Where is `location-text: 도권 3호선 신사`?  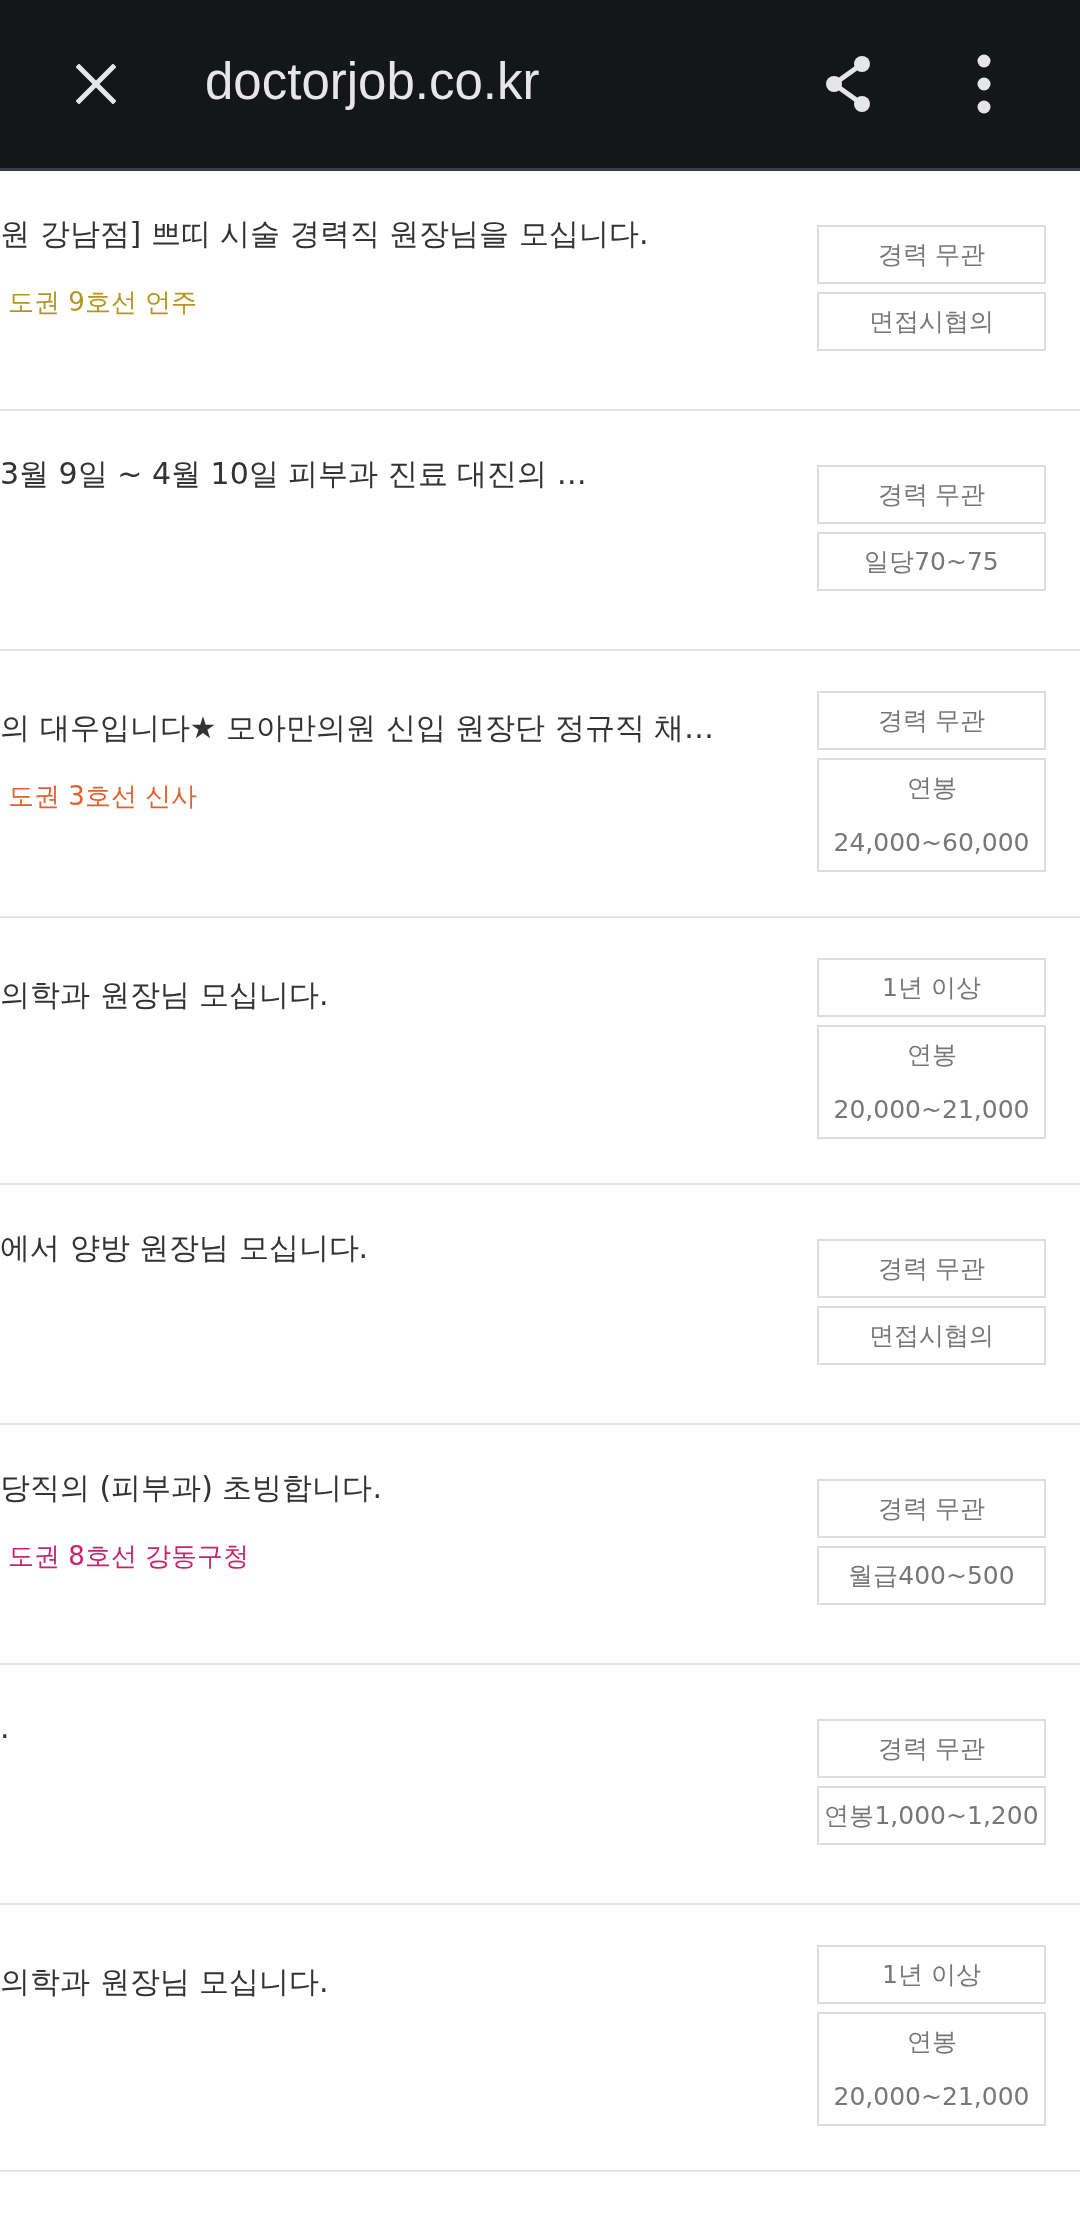 location-text: 도권 3호선 신사 is located at coordinates (102, 796).